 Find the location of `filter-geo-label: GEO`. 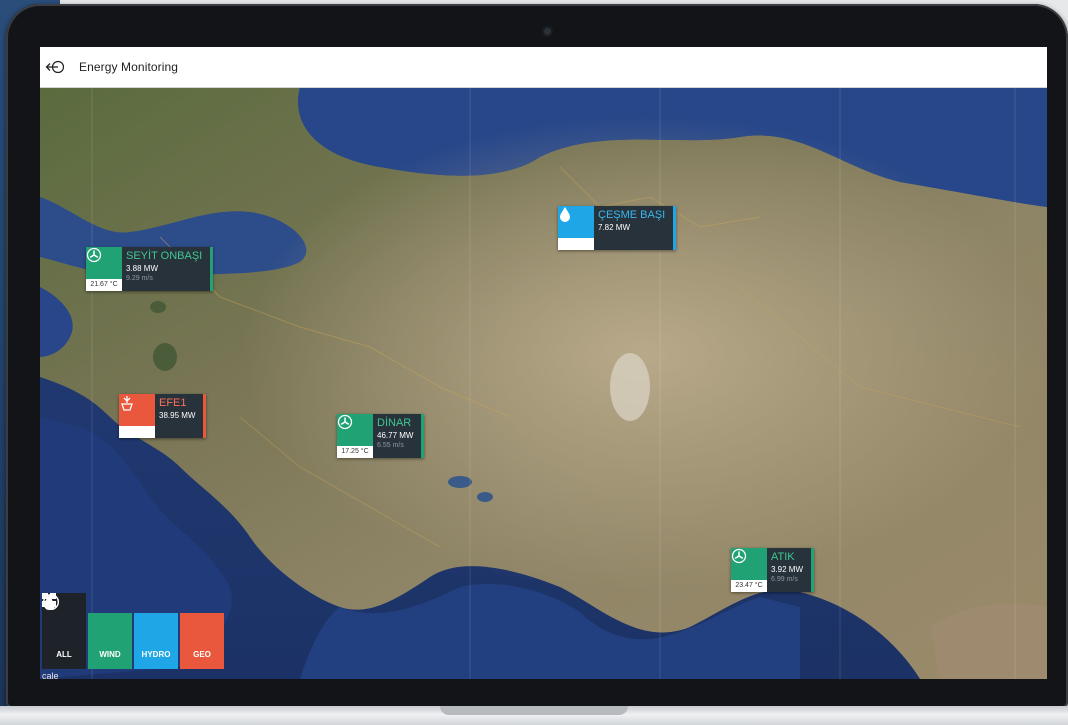

filter-geo-label: GEO is located at coordinates (202, 654).